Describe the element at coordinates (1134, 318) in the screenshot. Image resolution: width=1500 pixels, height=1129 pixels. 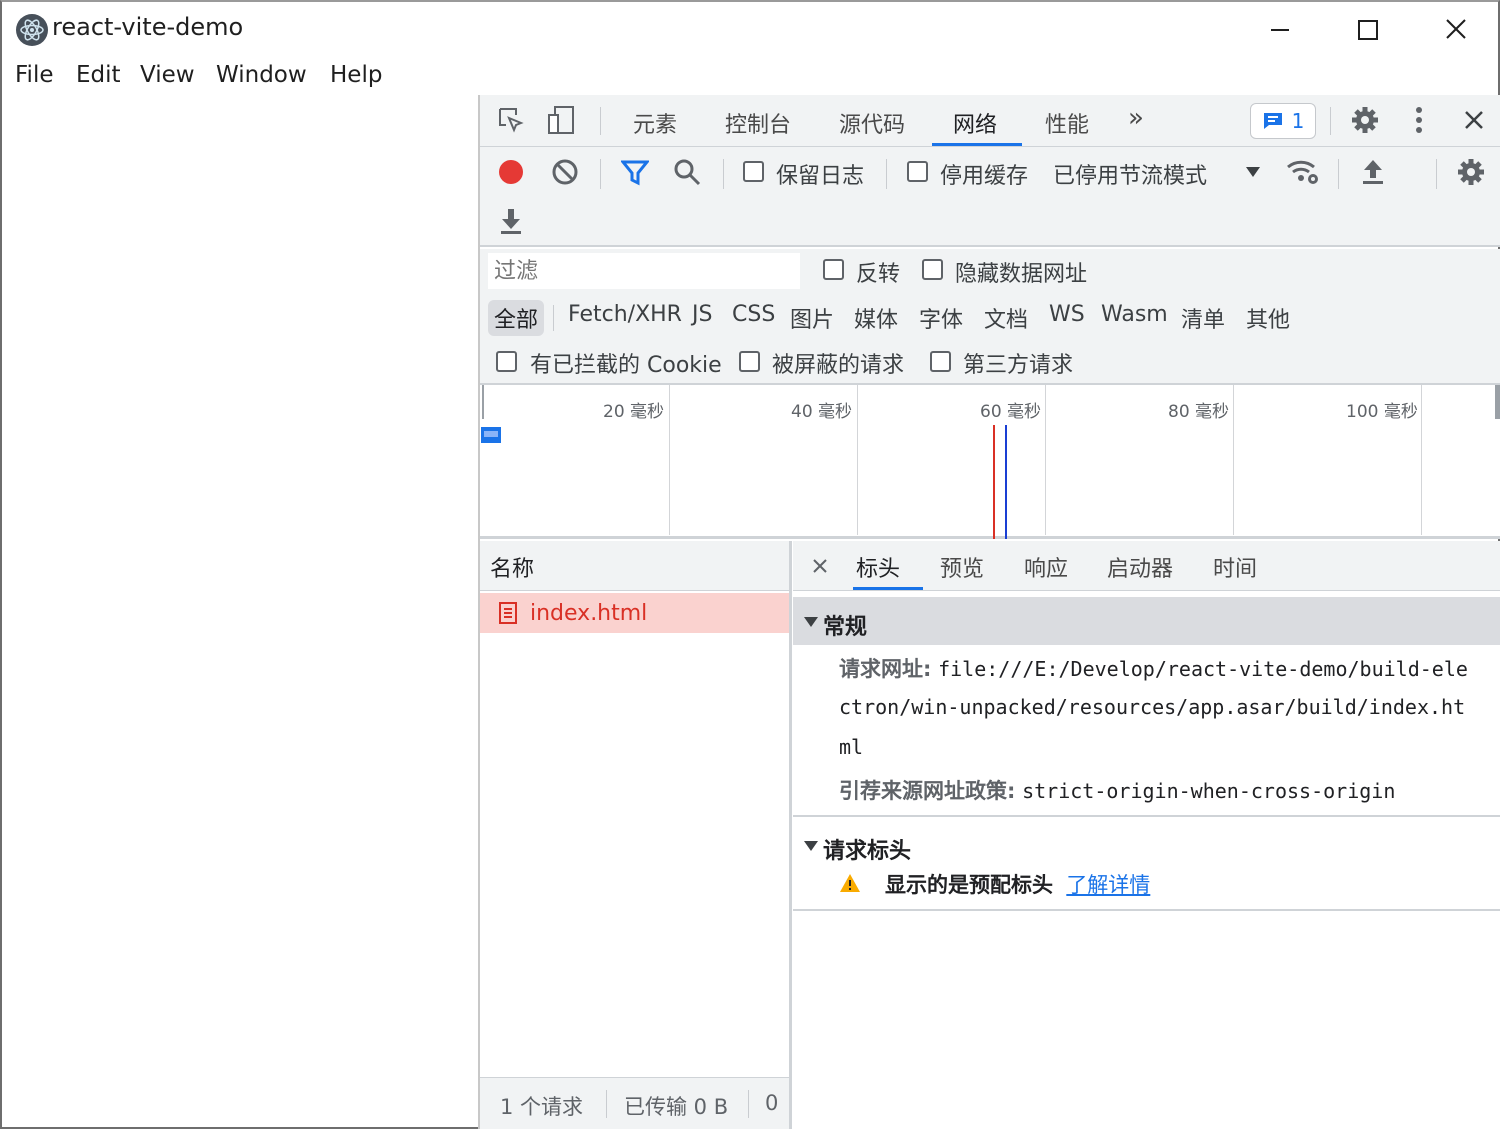
I see `type-filter-wasm: Wasm` at that location.